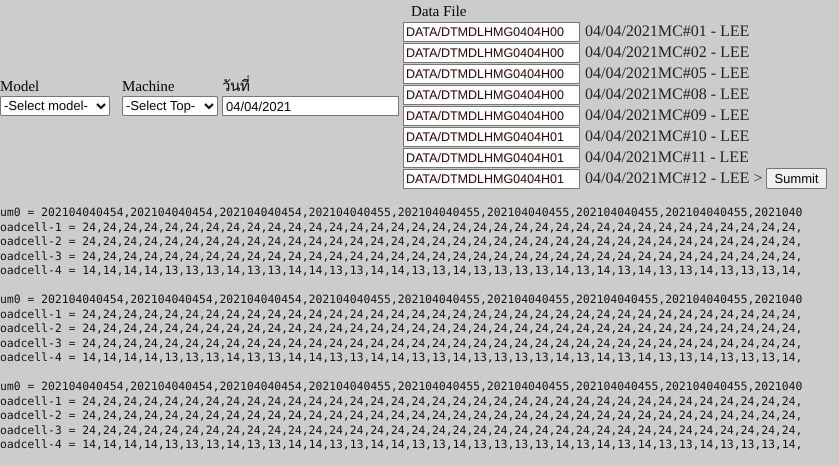 This screenshot has width=839, height=466. Describe the element at coordinates (667, 94) in the screenshot. I see `file-caption: 04/04/2021MC#08 - LEE` at that location.